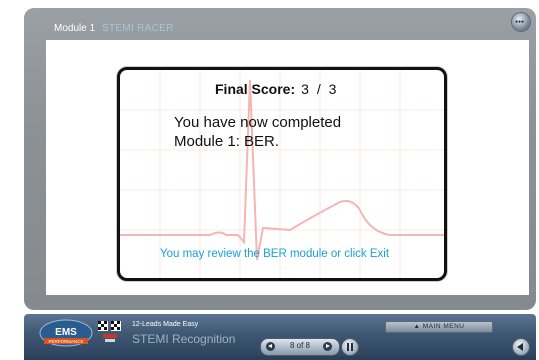 Image resolution: width=539 pixels, height=360 pixels. Describe the element at coordinates (75, 28) in the screenshot. I see `module-title: Module 1` at that location.